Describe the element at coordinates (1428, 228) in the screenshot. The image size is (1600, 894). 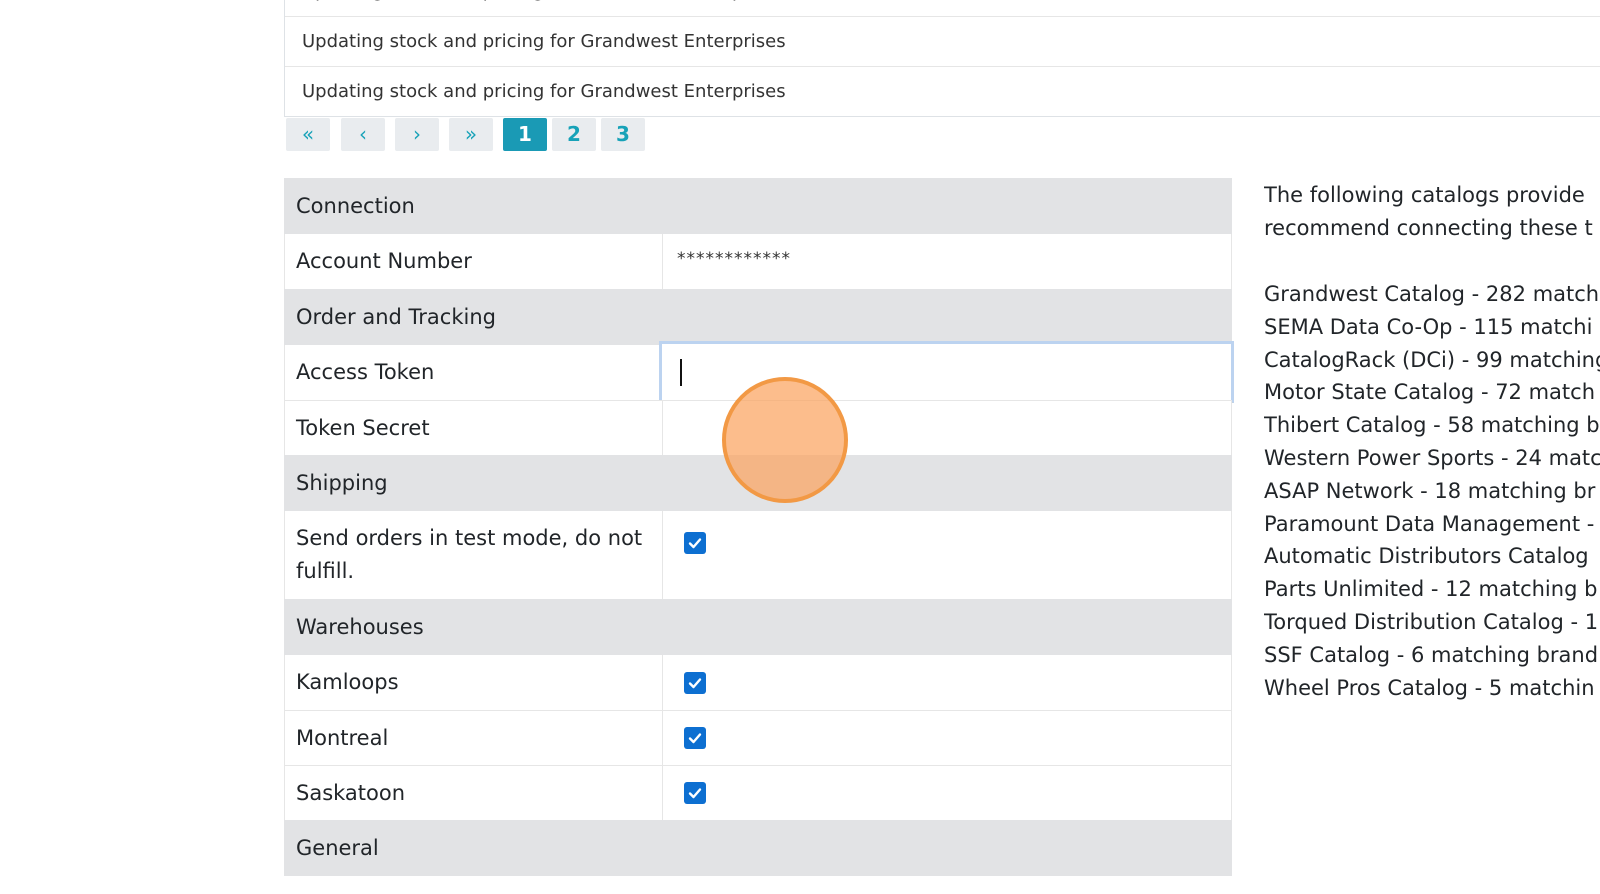
I see `catalog-intro-line: recommend connecting these t` at that location.